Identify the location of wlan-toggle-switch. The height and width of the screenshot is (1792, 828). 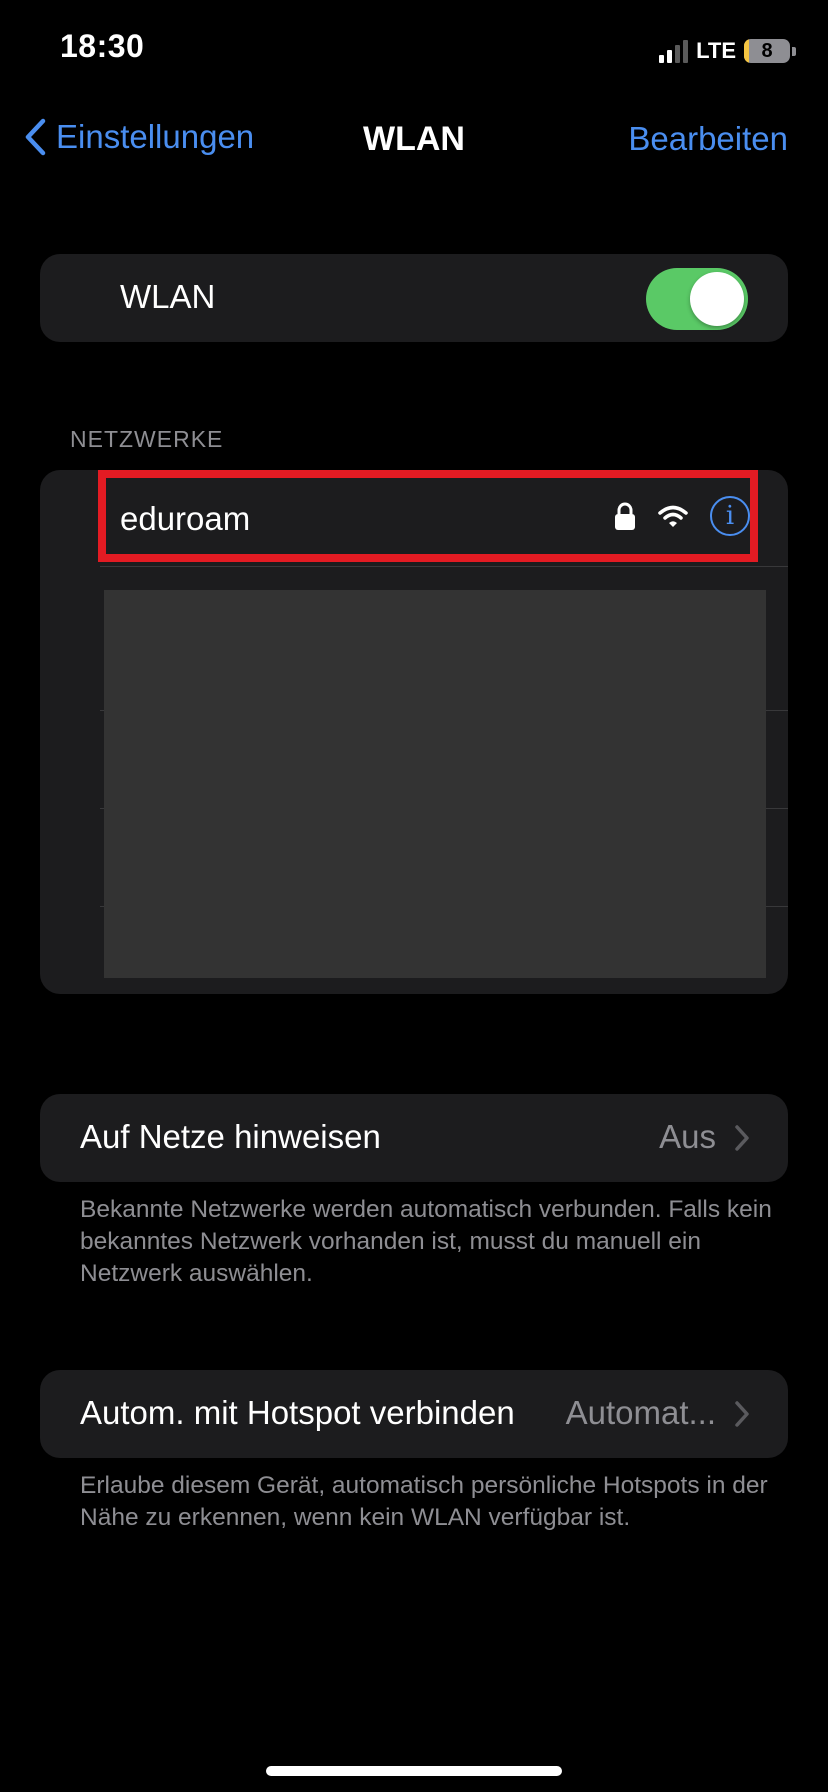
(697, 299).